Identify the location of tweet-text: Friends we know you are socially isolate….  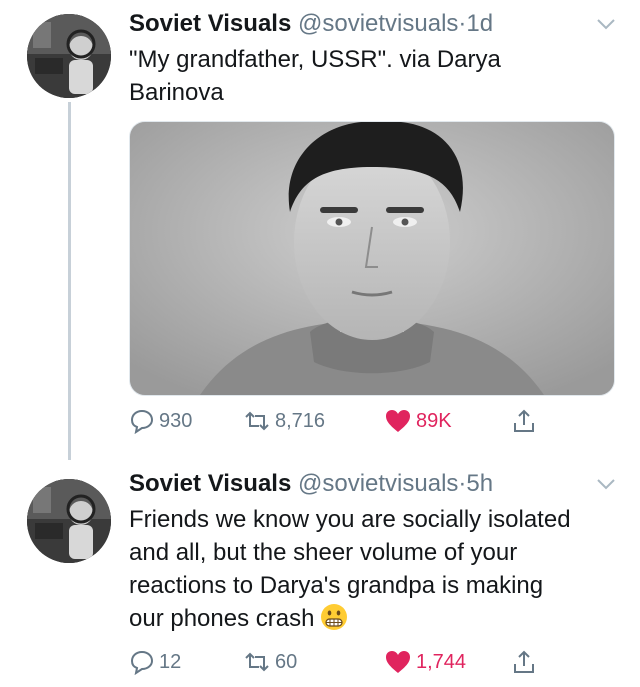
(374, 569).